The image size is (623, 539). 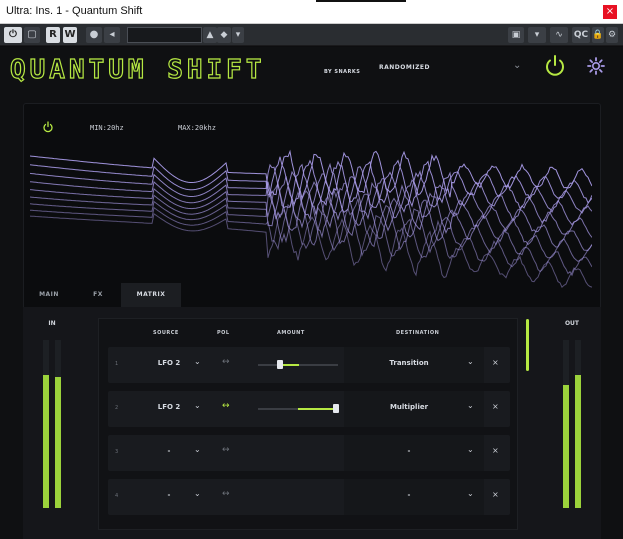 I want to click on matrix-row: 2 LFO 2 ⌄ ↔ Multiplier ⌄ ×, so click(x=309, y=409).